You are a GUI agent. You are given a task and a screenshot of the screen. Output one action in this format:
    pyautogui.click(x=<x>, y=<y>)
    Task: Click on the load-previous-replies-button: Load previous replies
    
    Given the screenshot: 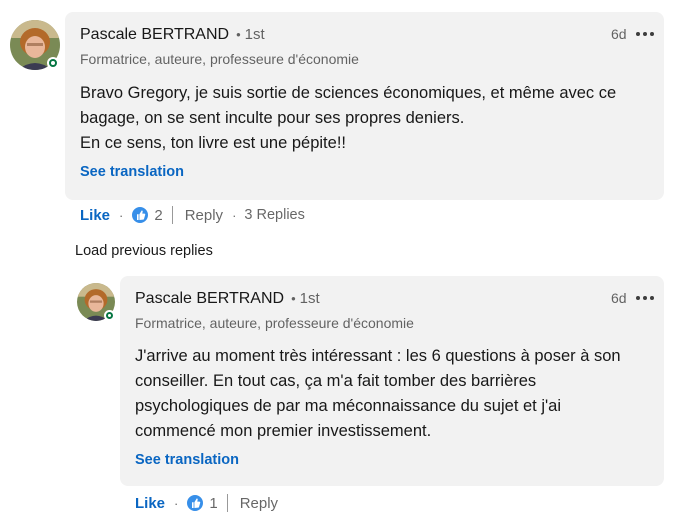 What is the action you would take?
    pyautogui.click(x=144, y=251)
    